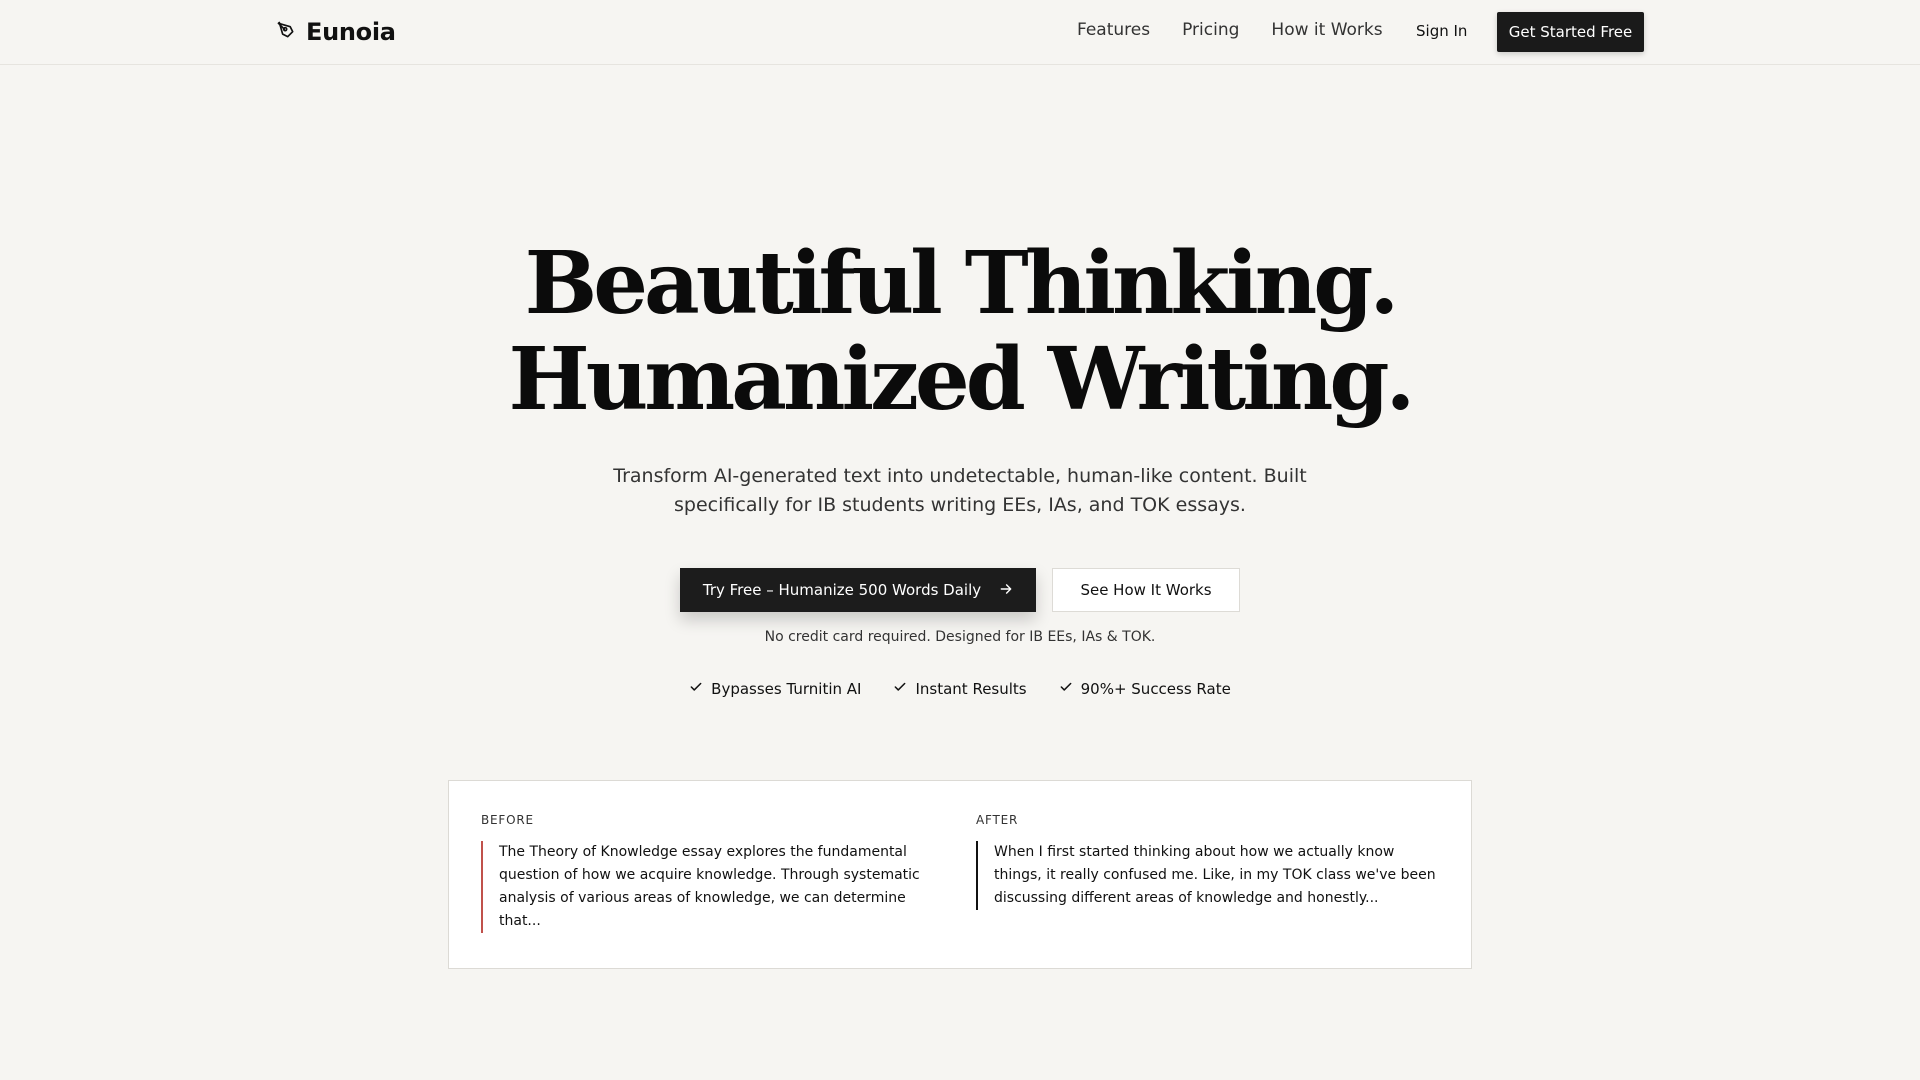 The height and width of the screenshot is (1080, 1920). What do you see at coordinates (1210, 30) in the screenshot?
I see `nav-link-pricing: Pricing` at bounding box center [1210, 30].